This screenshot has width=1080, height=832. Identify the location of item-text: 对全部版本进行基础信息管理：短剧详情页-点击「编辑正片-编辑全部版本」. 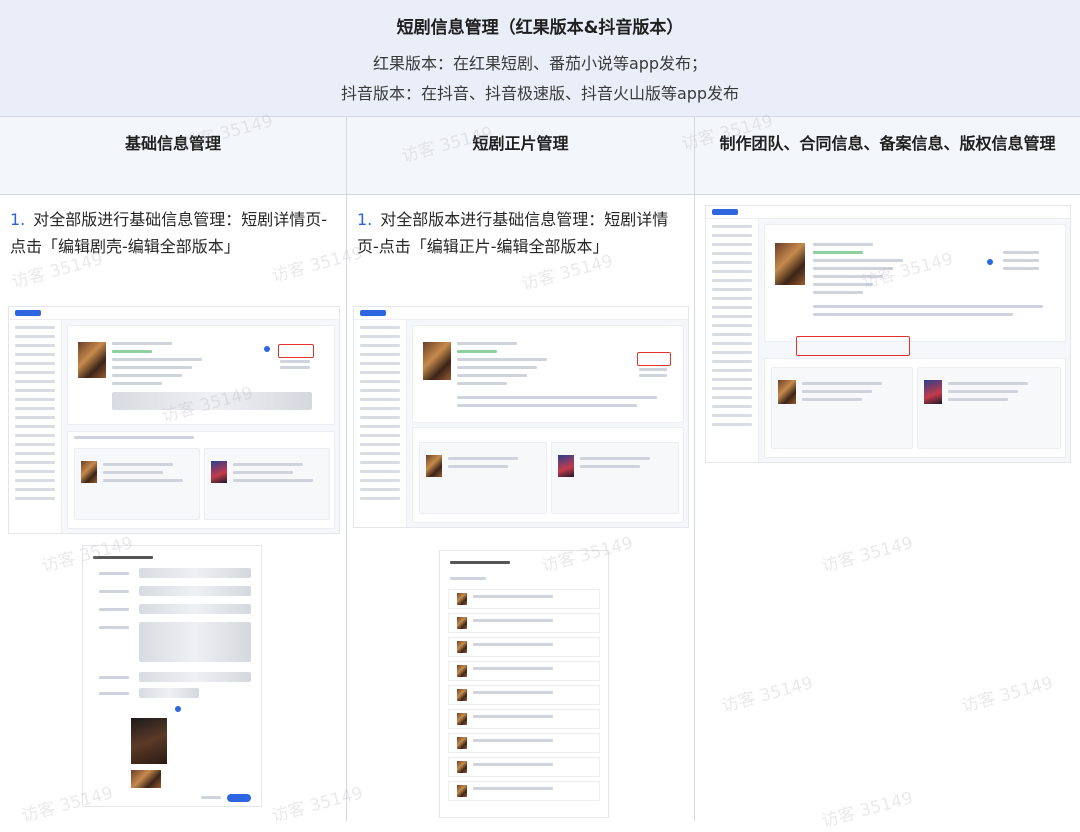
(513, 233).